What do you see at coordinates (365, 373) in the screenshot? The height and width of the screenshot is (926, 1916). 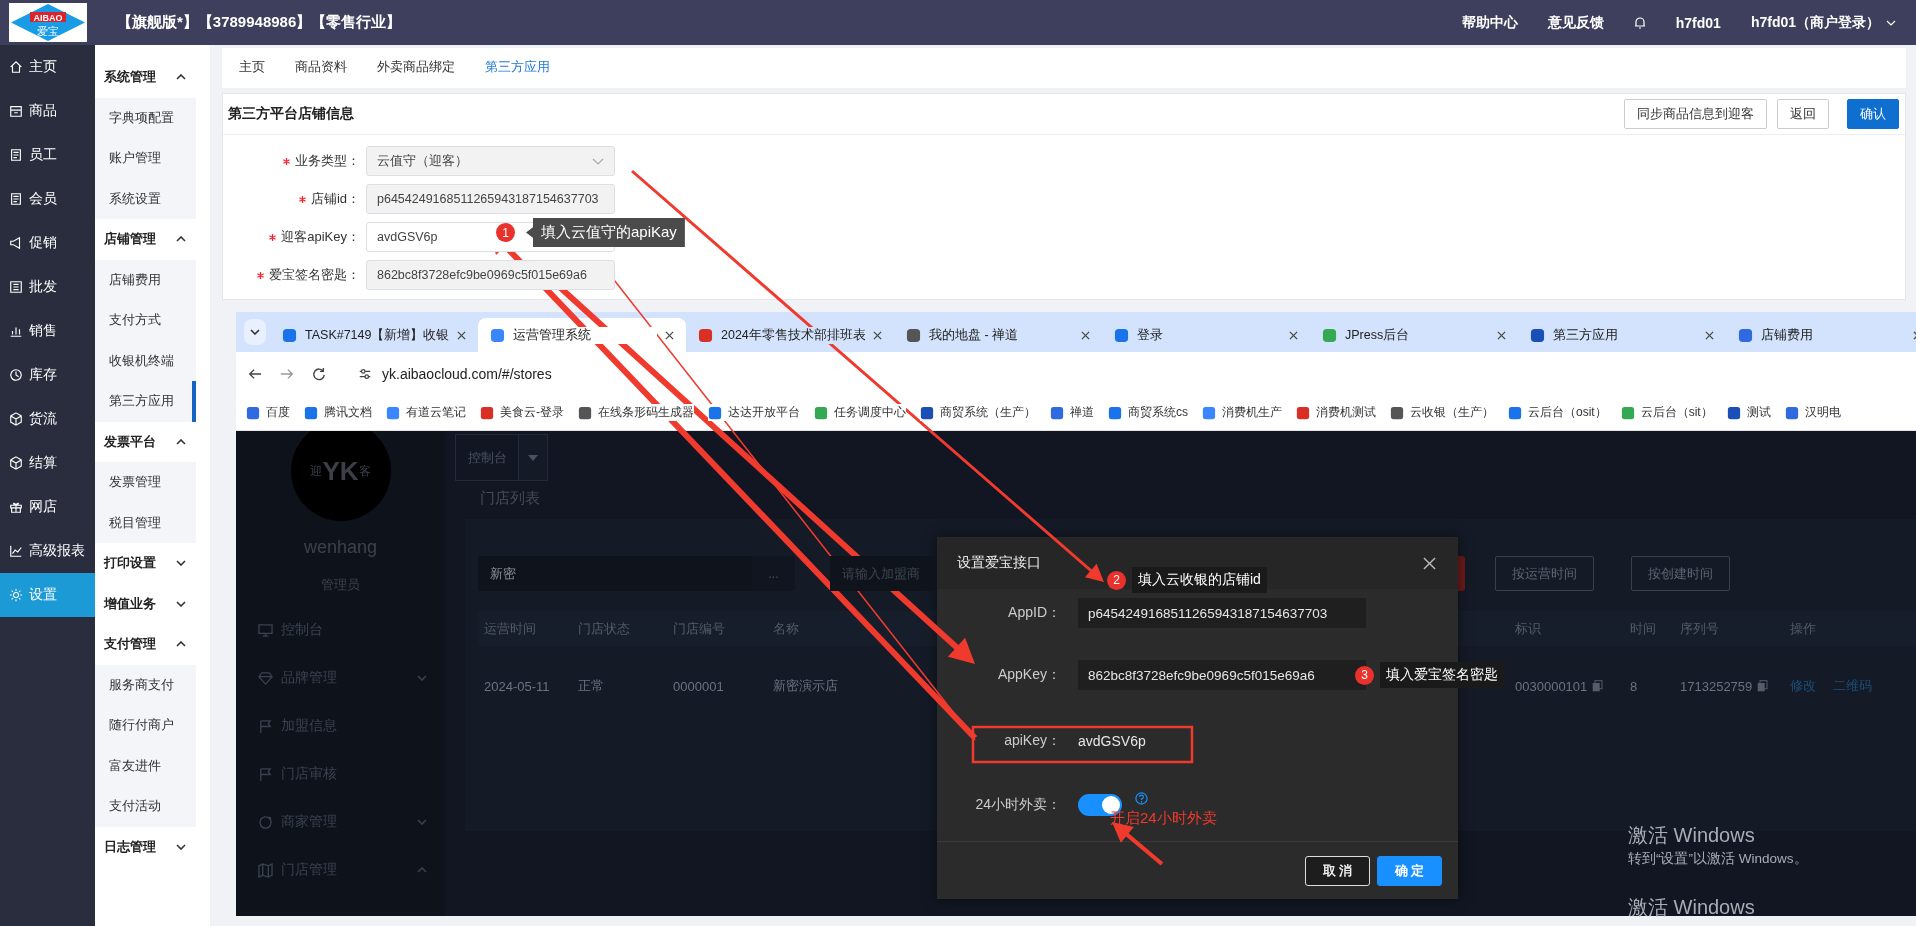 I see `site-info-icon` at bounding box center [365, 373].